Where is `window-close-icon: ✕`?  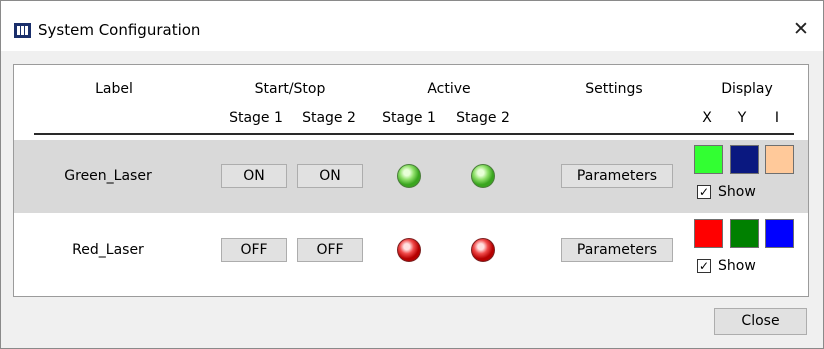
window-close-icon: ✕ is located at coordinates (801, 29).